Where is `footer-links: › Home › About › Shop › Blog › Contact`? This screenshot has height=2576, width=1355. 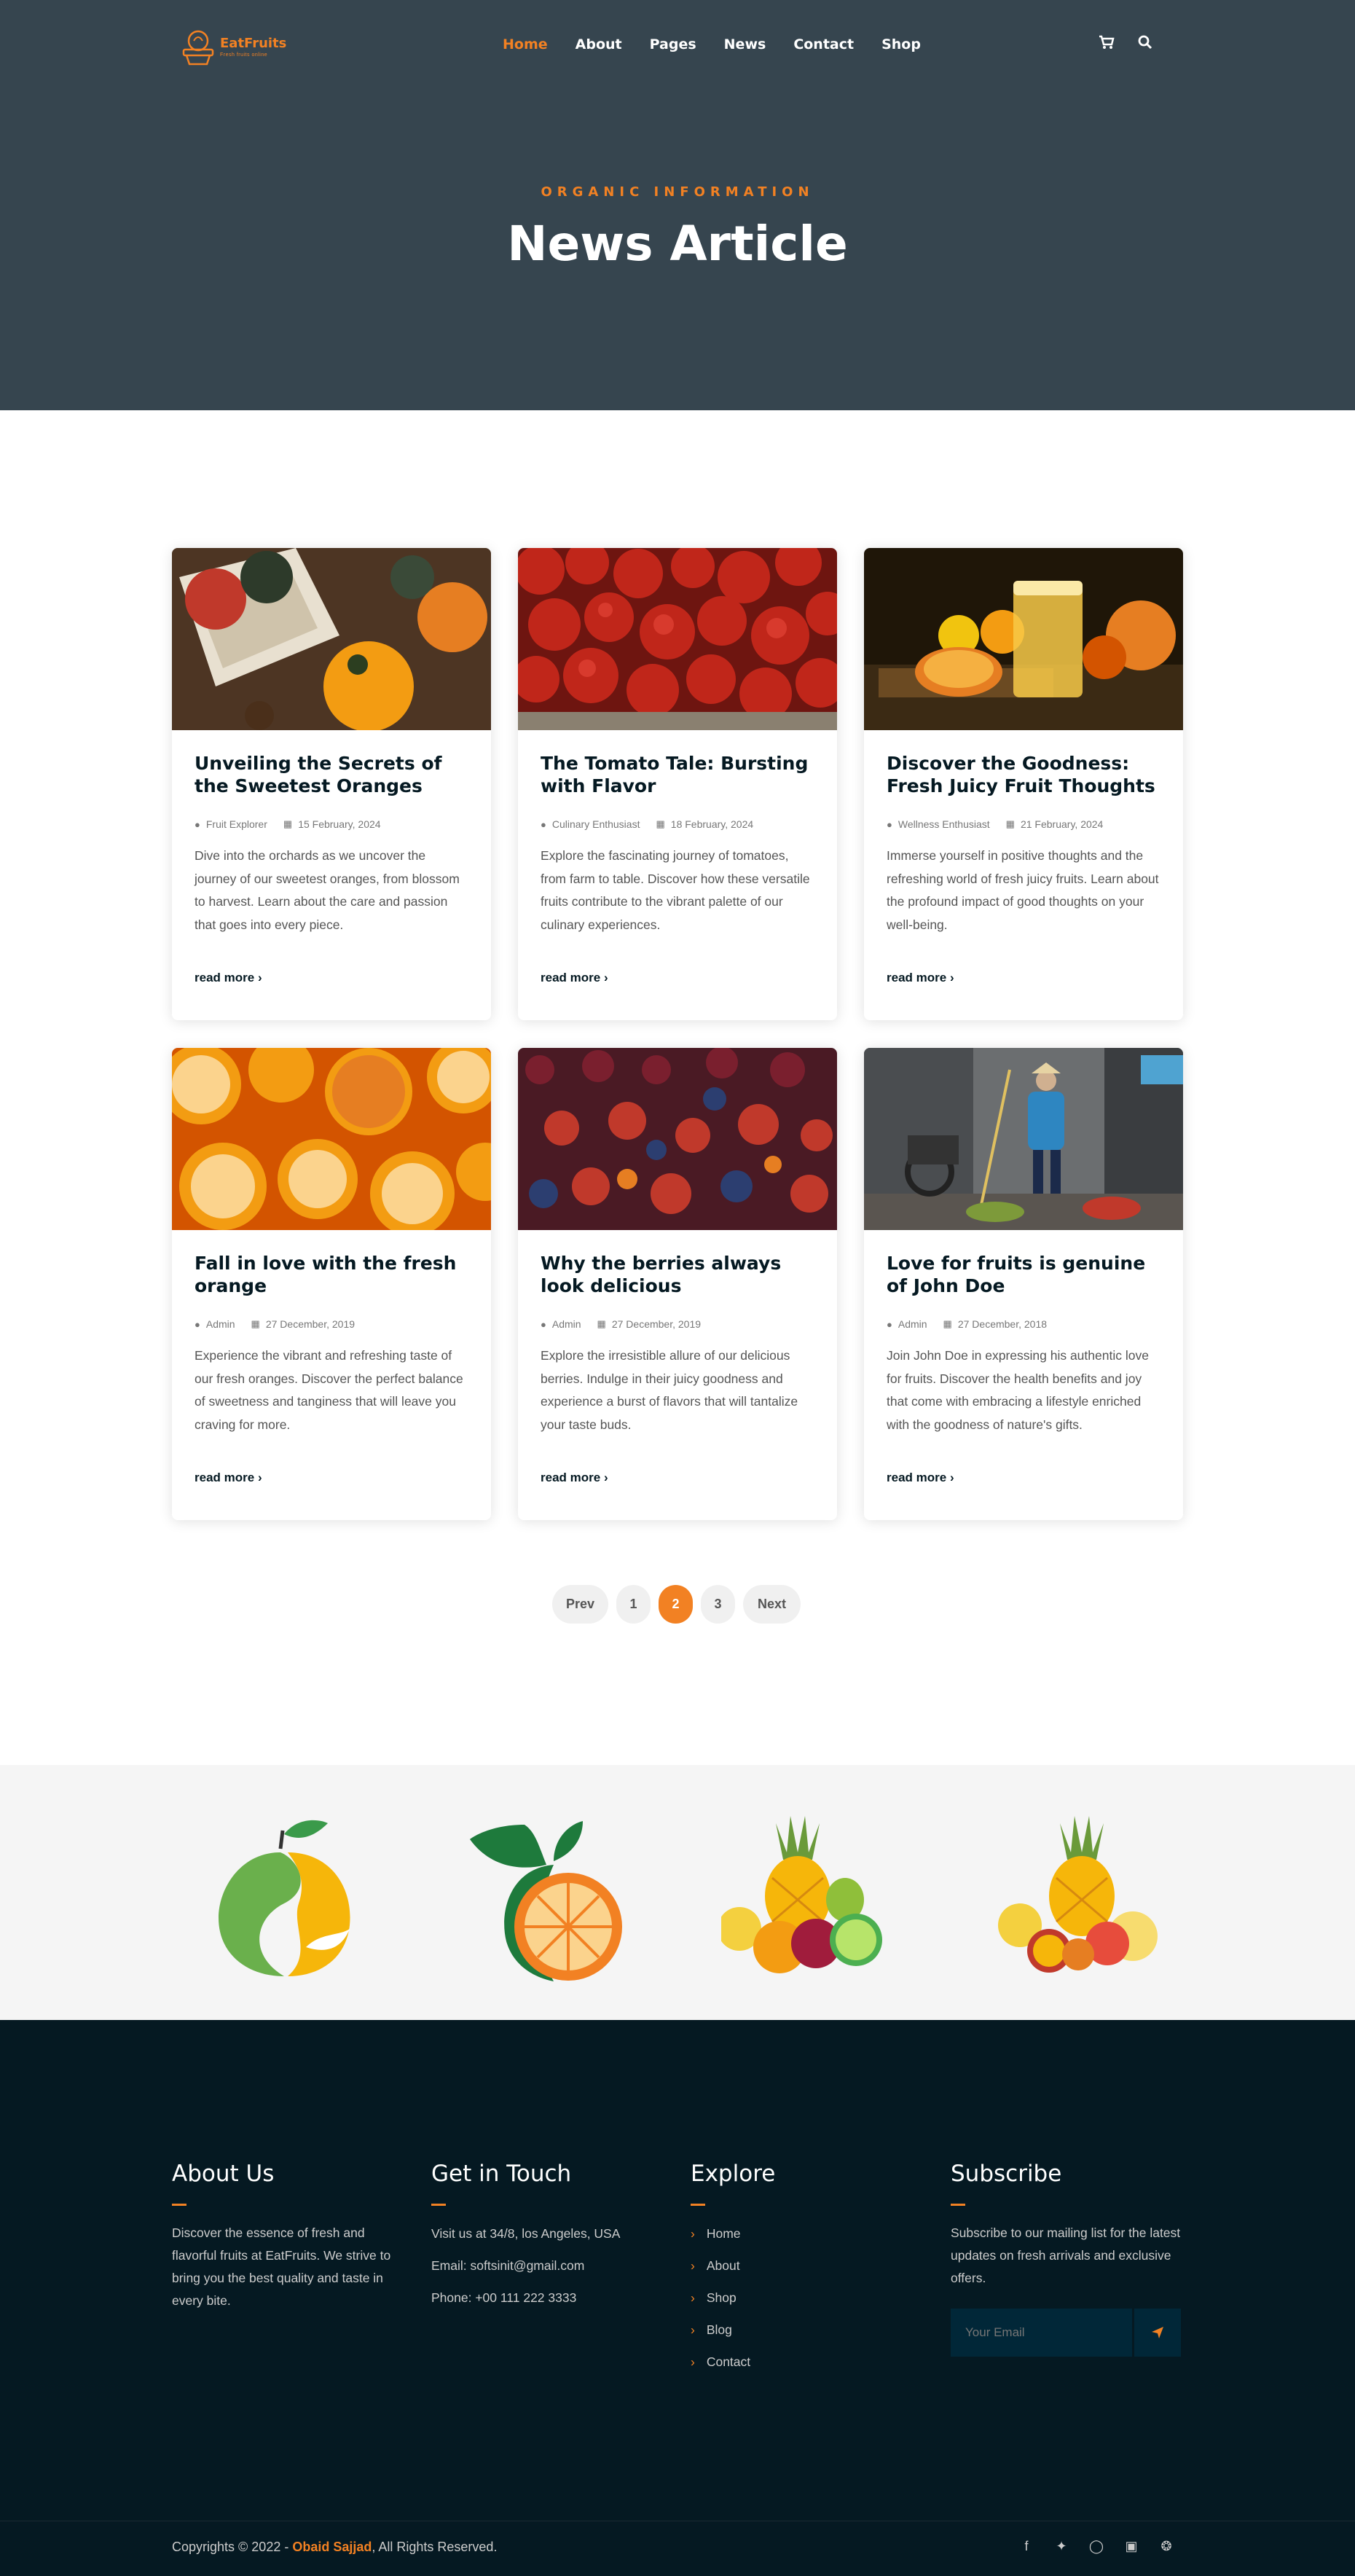
footer-links: › Home › About › Shop › Blog › Contact is located at coordinates (800, 2297).